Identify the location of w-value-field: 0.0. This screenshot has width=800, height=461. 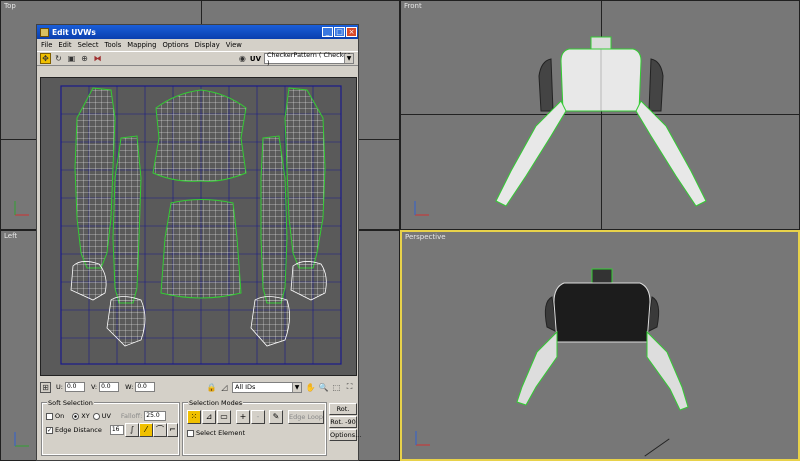
(145, 387).